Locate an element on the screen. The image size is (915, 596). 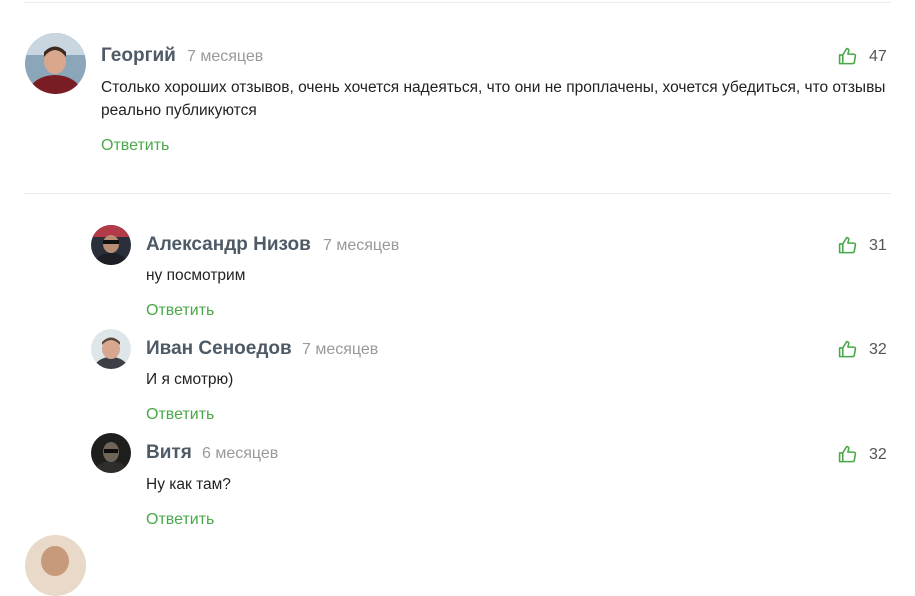
comment-time: 7 месяцев is located at coordinates (225, 56).